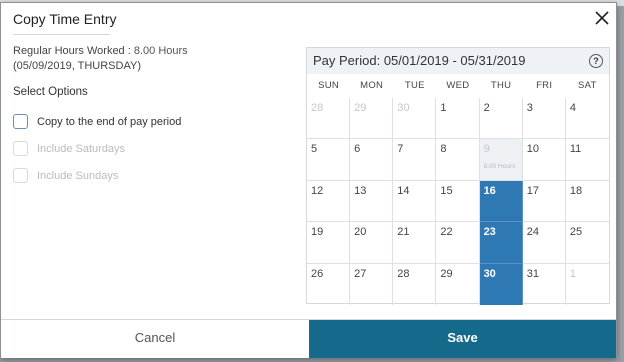  What do you see at coordinates (587, 119) in the screenshot?
I see `calendar-day: 4` at bounding box center [587, 119].